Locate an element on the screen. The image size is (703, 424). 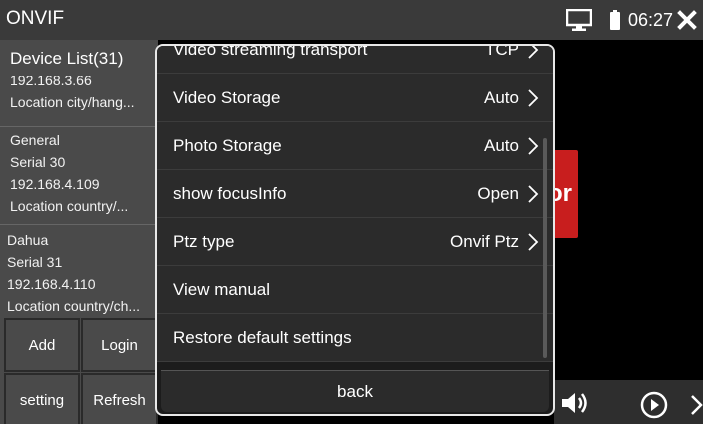
title-bar: ONVIF 06:27 is located at coordinates (351, 20).